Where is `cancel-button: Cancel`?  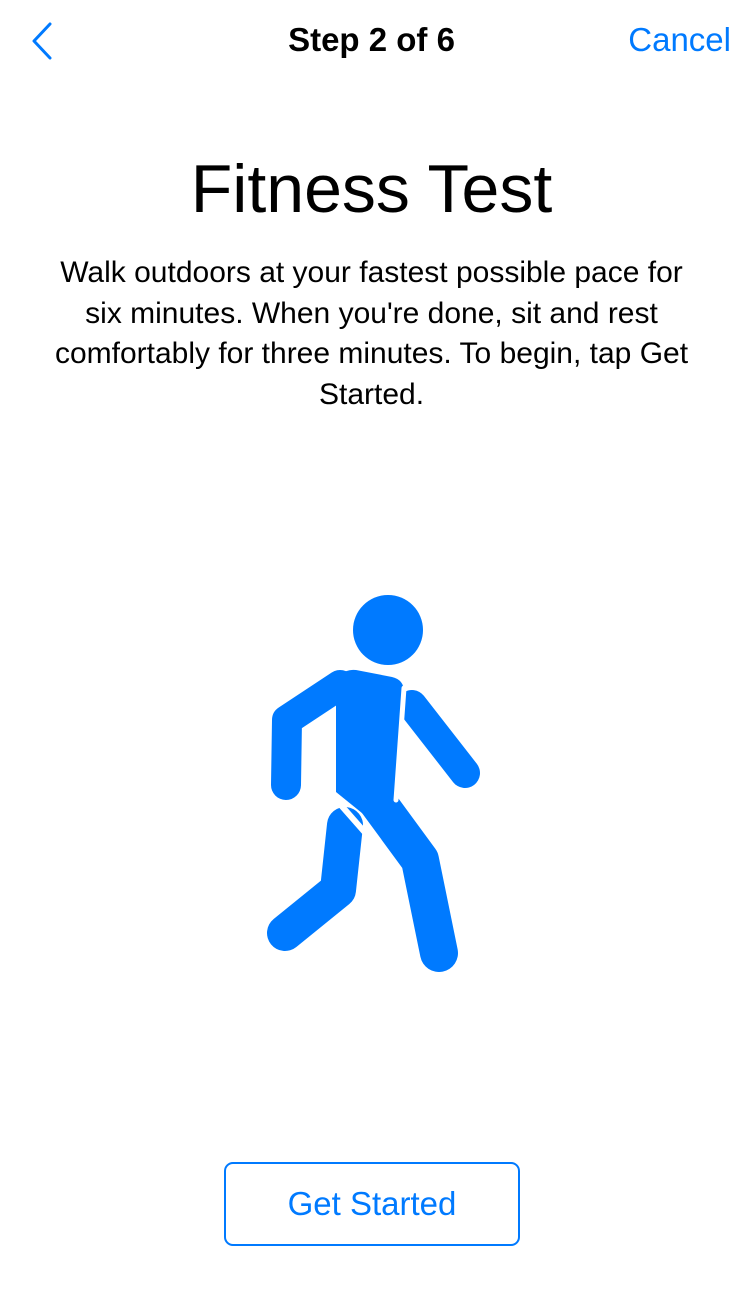
cancel-button: Cancel is located at coordinates (679, 40).